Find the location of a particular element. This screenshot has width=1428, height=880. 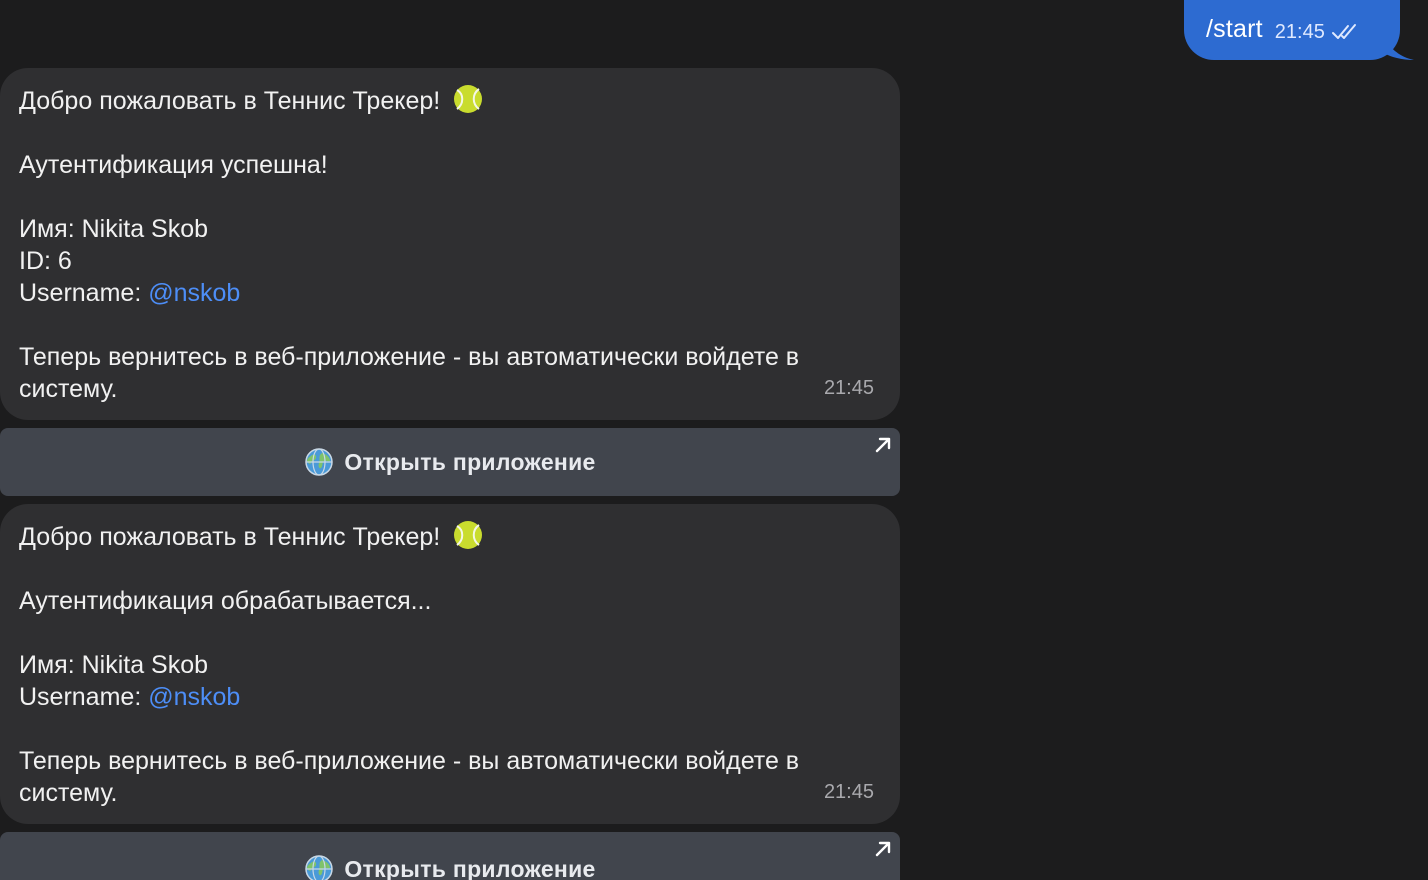

outgoing-message: /start 21:45 is located at coordinates (1292, 30).